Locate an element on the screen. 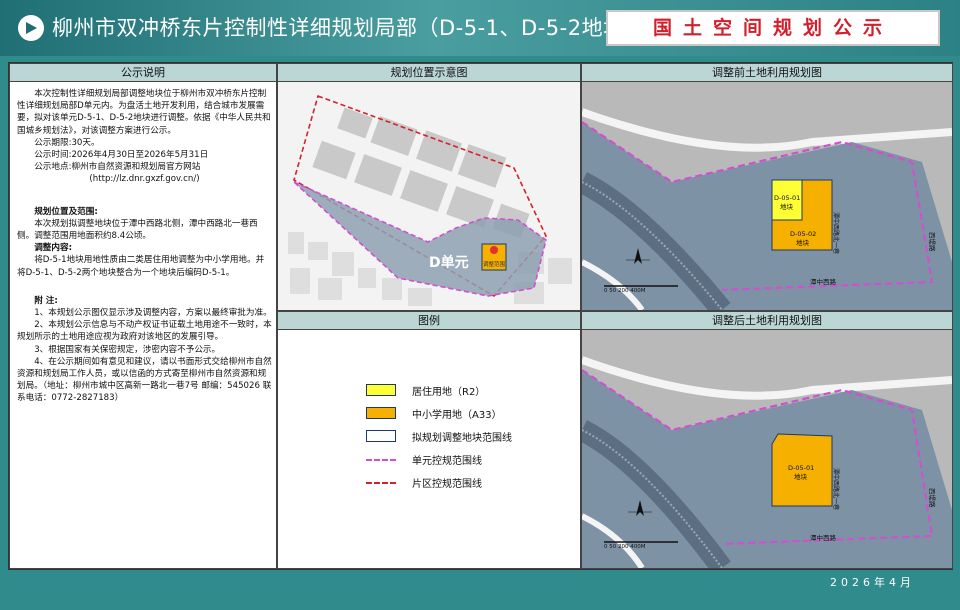 This screenshot has height=610, width=960. after-block-name: 地块 is located at coordinates (801, 476).